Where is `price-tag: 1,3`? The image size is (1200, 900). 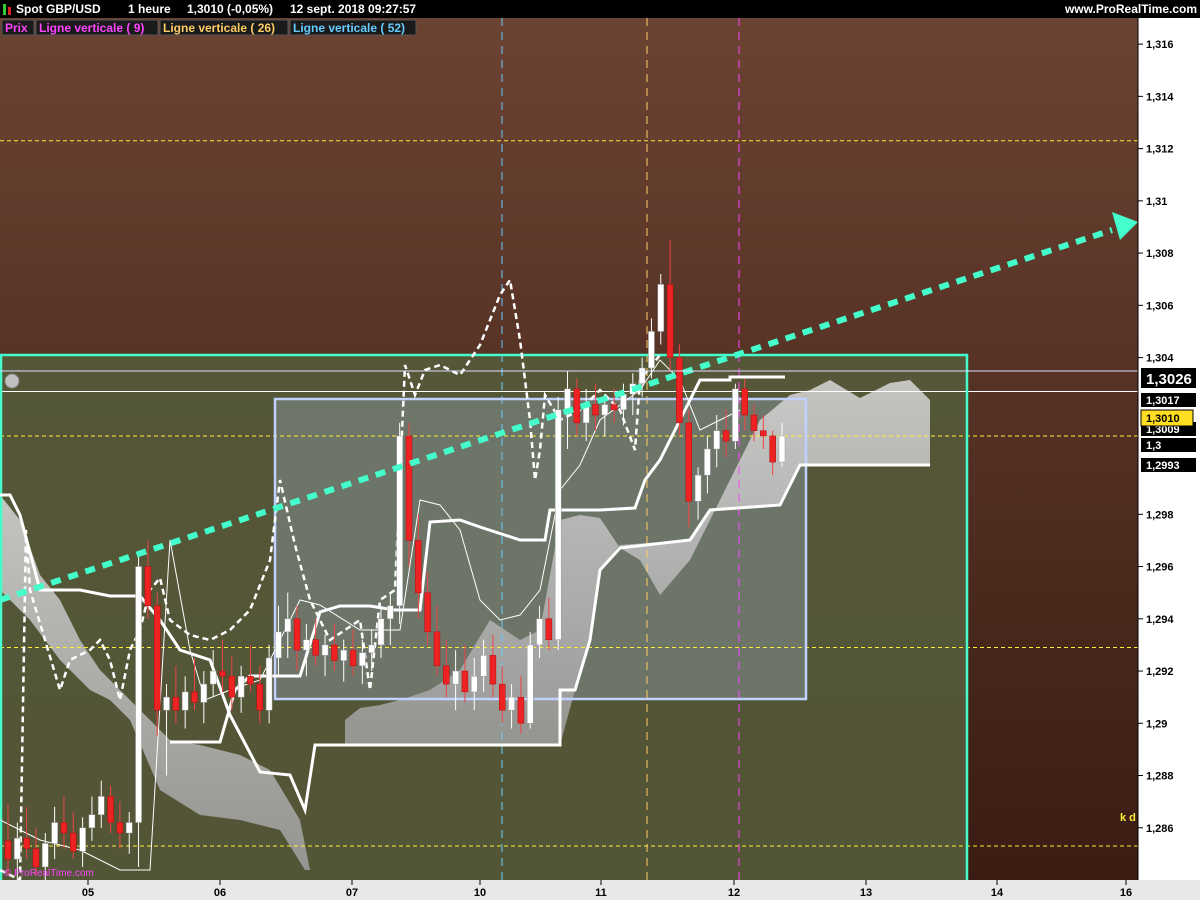
price-tag: 1,3 is located at coordinates (1153, 446).